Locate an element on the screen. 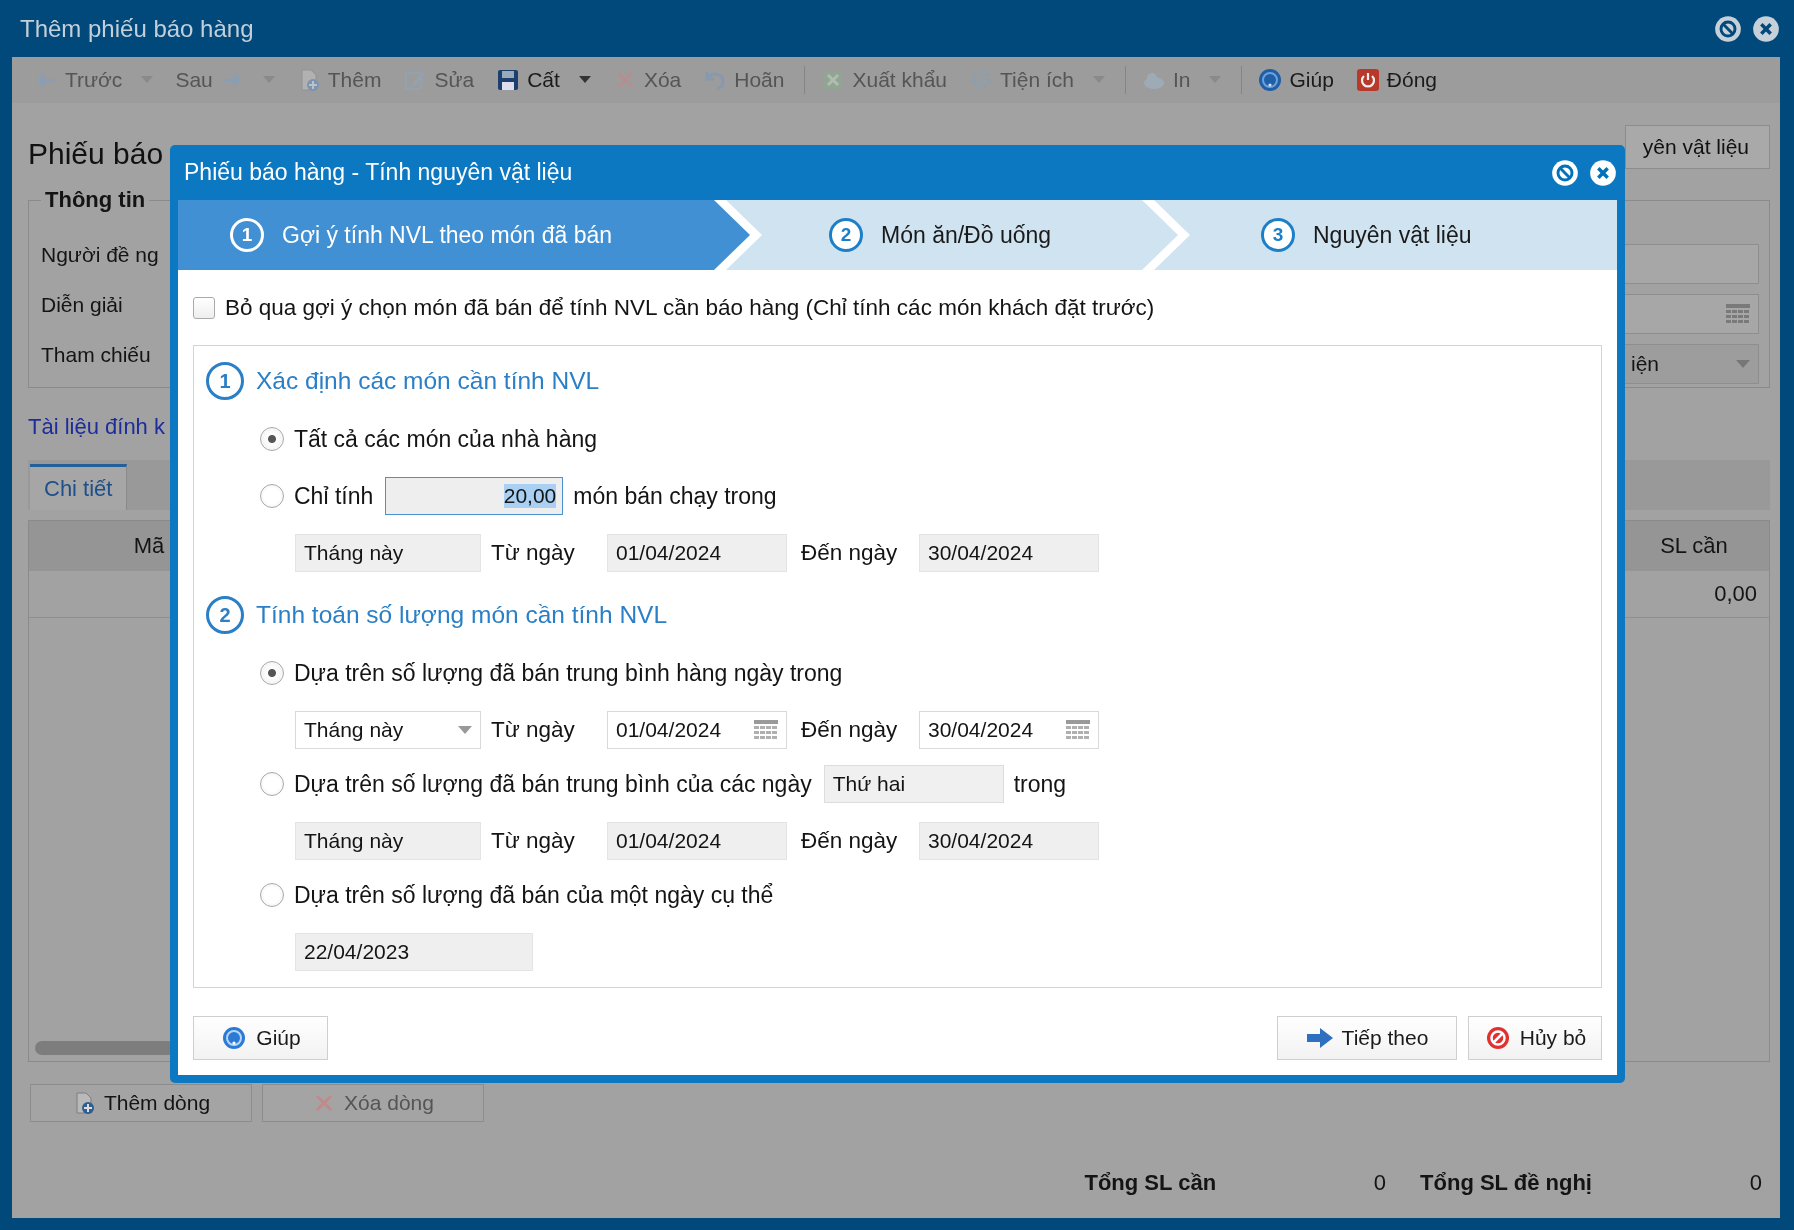  section-title: Xác định các món cần tính NVL is located at coordinates (428, 381).